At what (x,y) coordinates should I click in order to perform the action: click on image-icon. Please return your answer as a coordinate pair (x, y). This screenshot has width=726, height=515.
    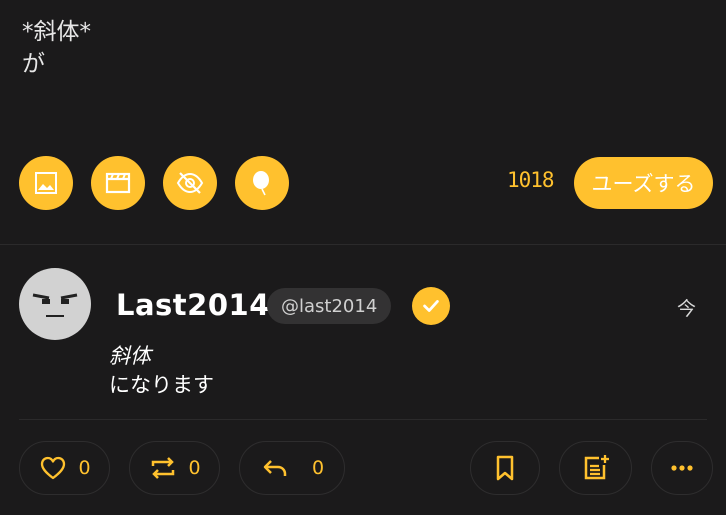
    Looking at the image, I should click on (46, 183).